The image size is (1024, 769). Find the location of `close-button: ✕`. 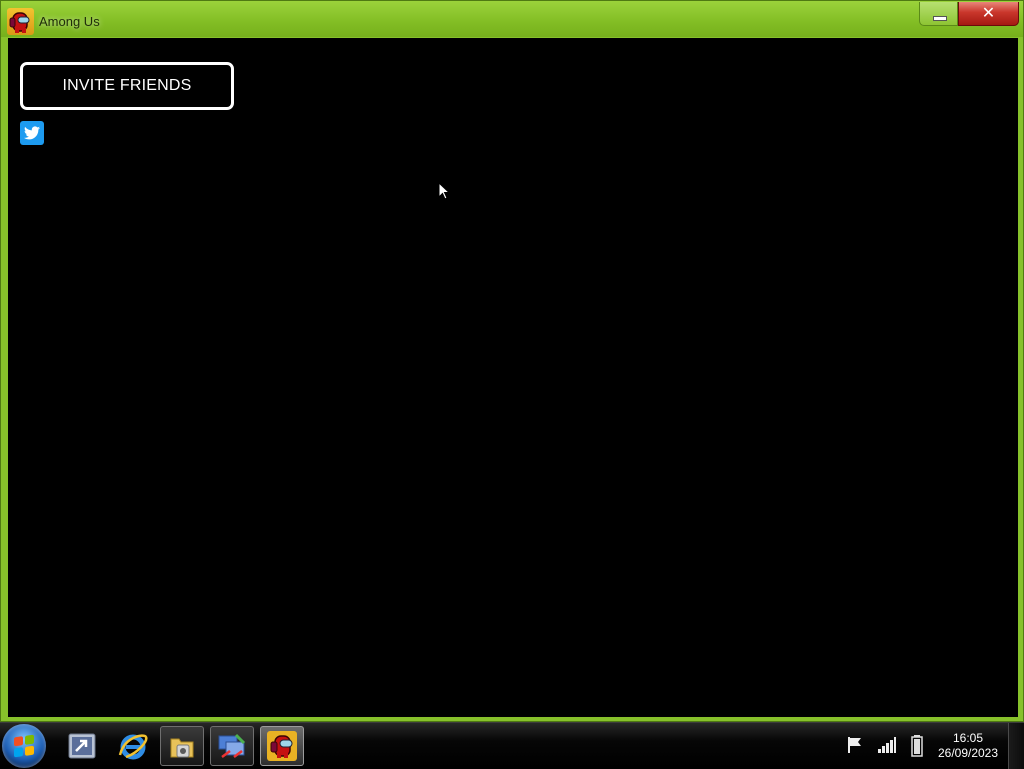

close-button: ✕ is located at coordinates (988, 14).